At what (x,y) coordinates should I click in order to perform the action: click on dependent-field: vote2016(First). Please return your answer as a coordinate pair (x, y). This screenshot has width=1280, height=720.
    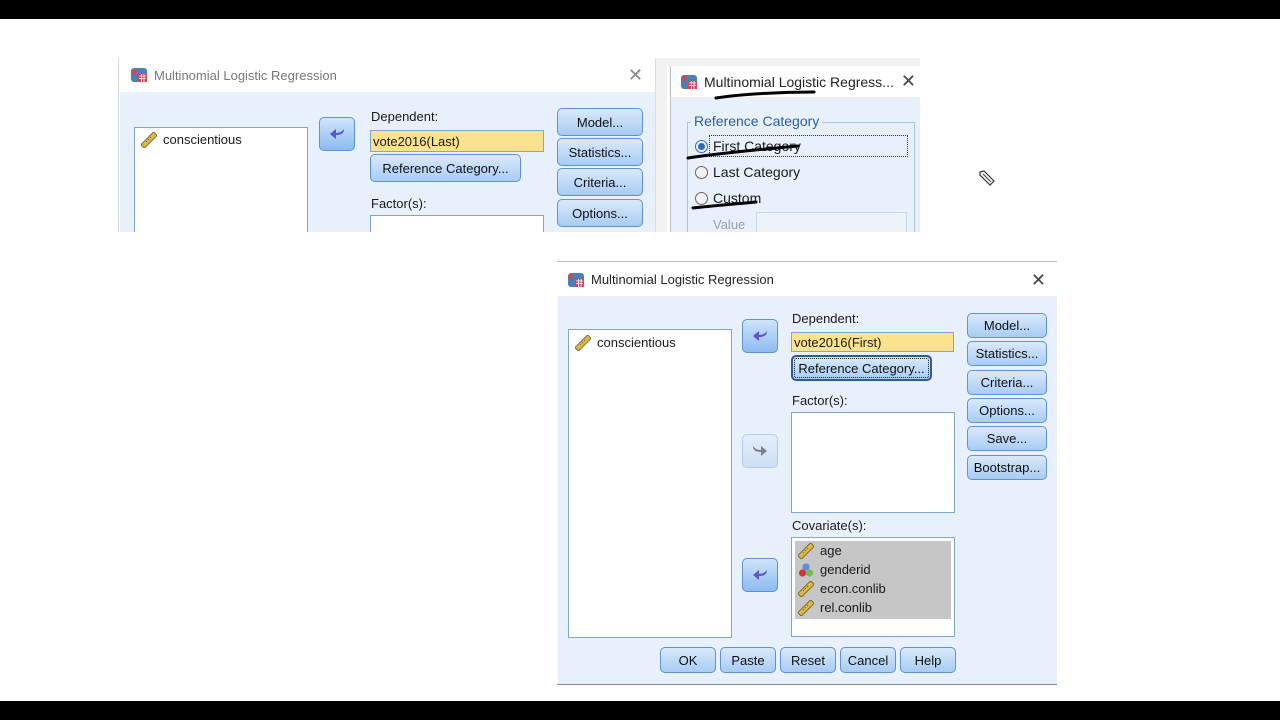
    Looking at the image, I should click on (872, 342).